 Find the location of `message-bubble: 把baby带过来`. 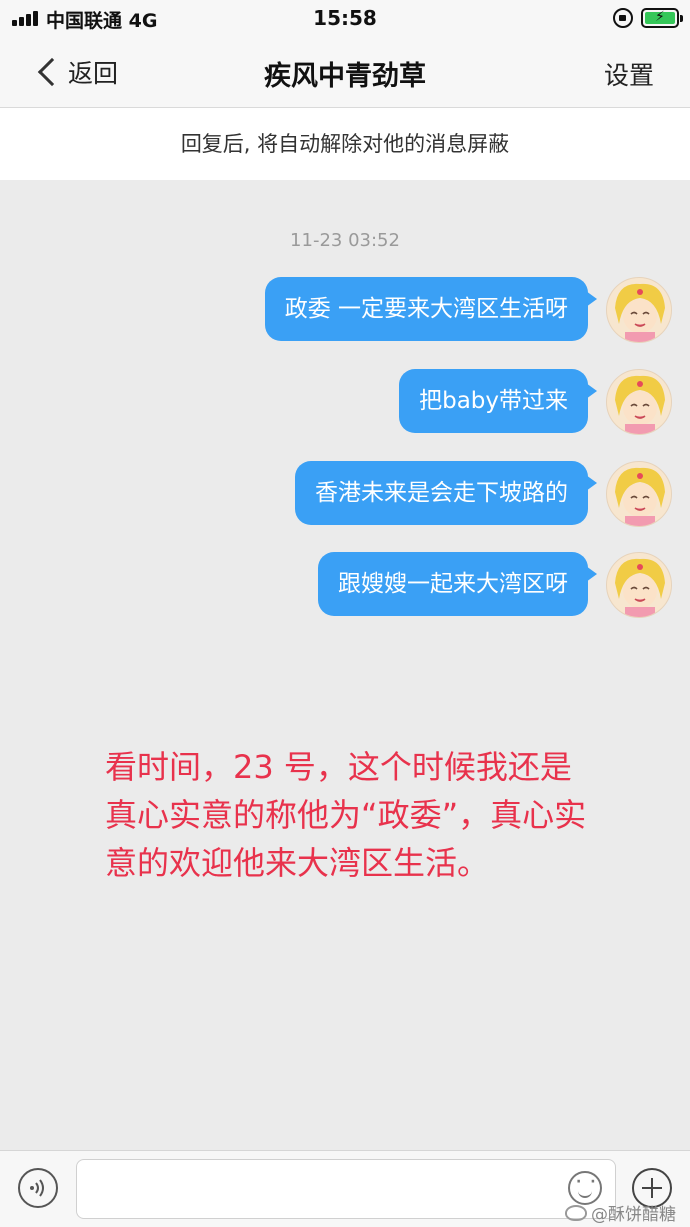

message-bubble: 把baby带过来 is located at coordinates (498, 401).